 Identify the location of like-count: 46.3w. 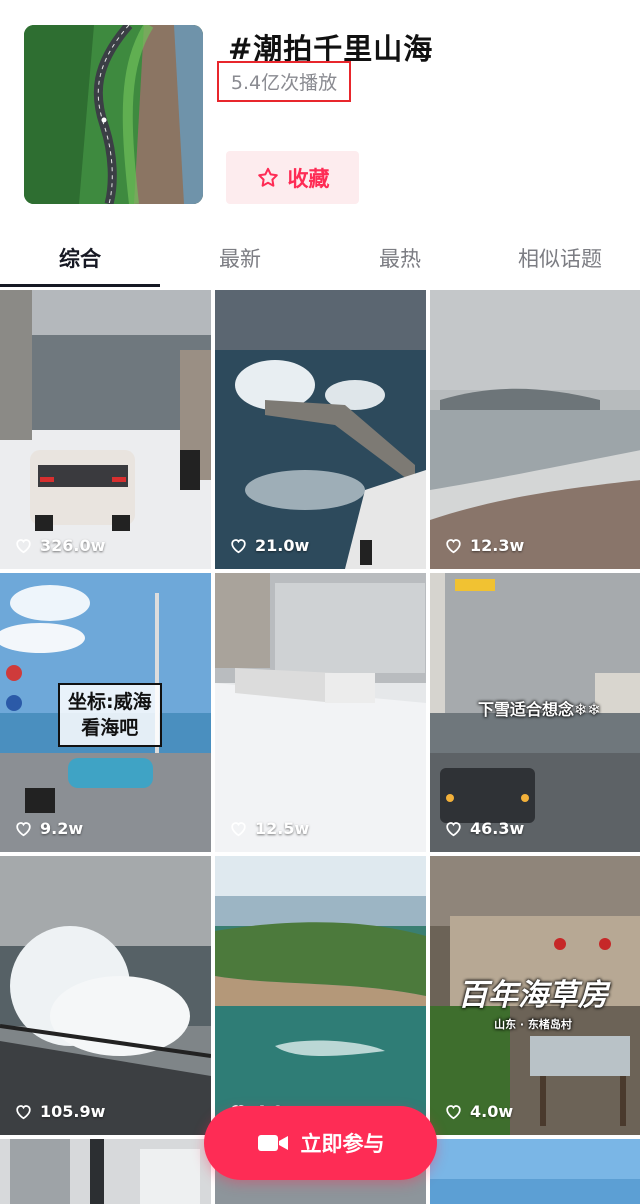
(484, 828).